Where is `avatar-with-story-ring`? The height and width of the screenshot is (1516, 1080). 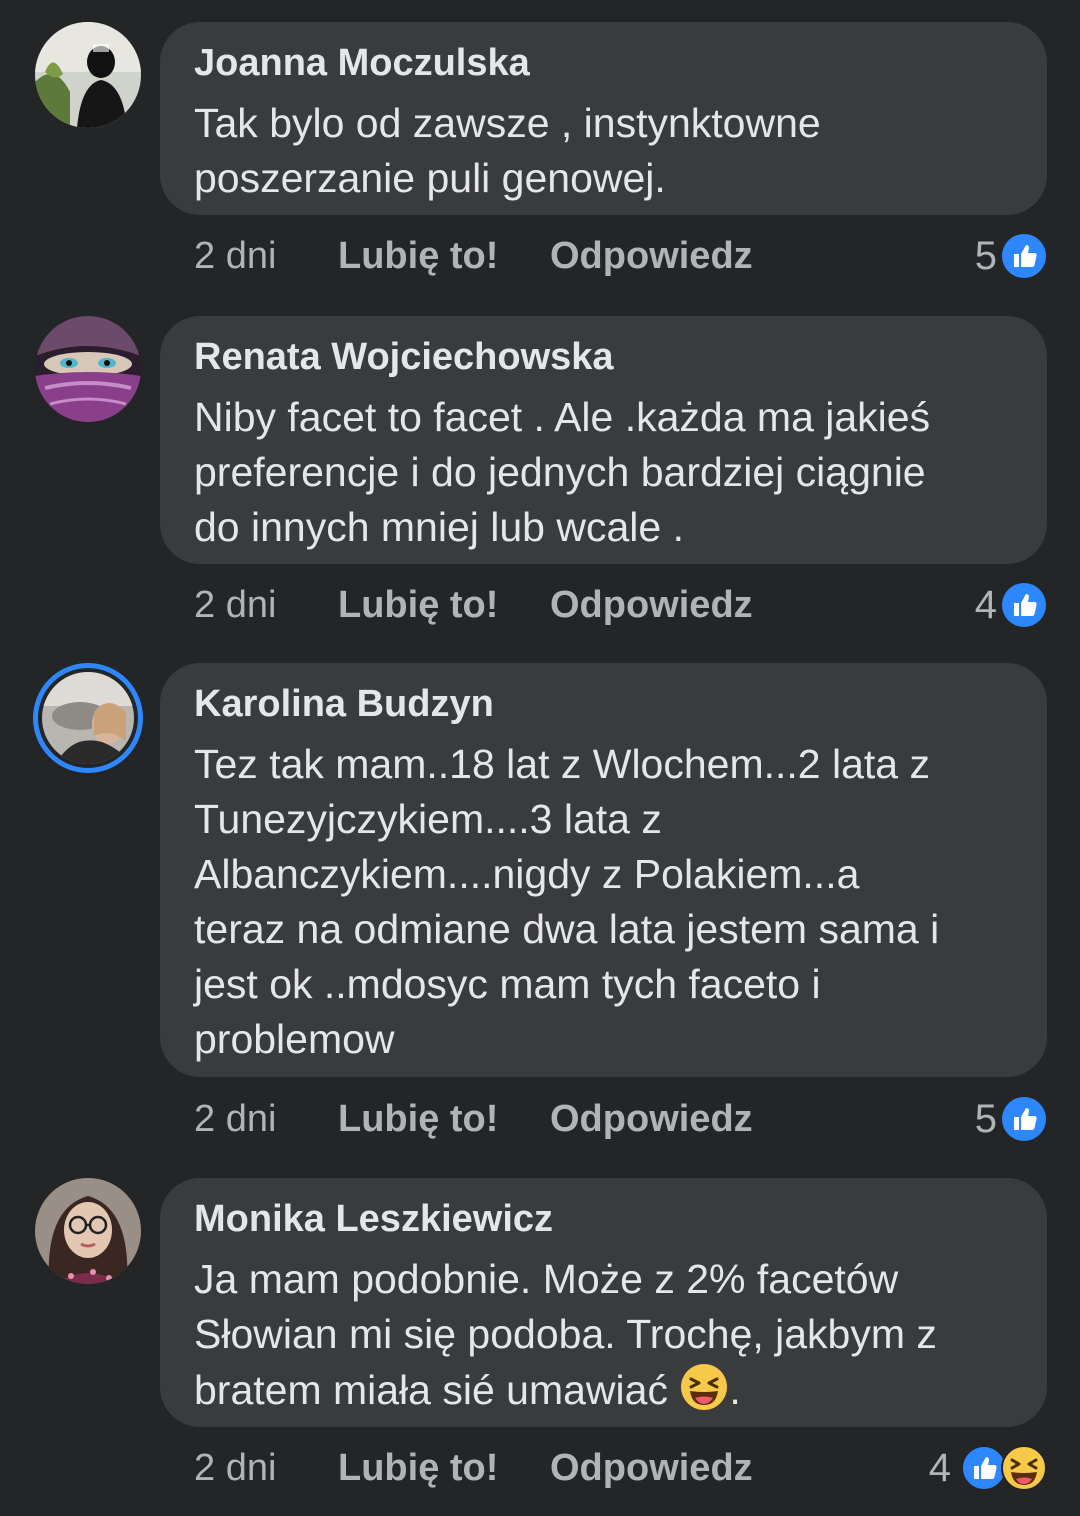 avatar-with-story-ring is located at coordinates (88, 718).